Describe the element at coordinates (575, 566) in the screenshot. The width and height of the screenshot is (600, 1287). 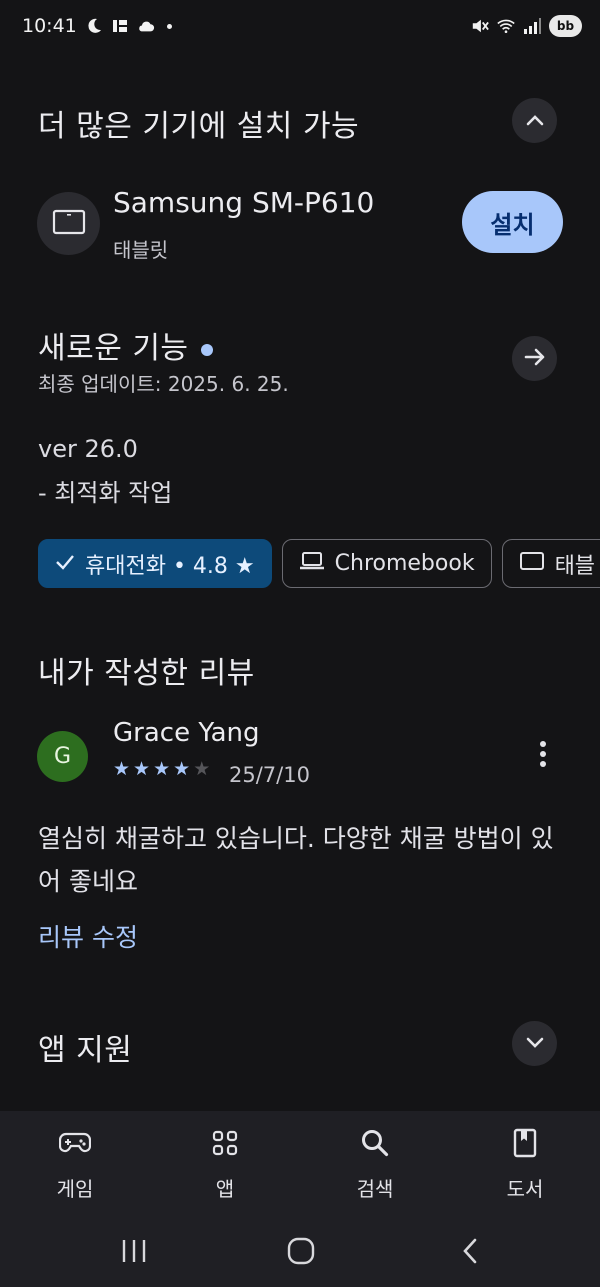
I see `chip-tablet-label: 태블` at that location.